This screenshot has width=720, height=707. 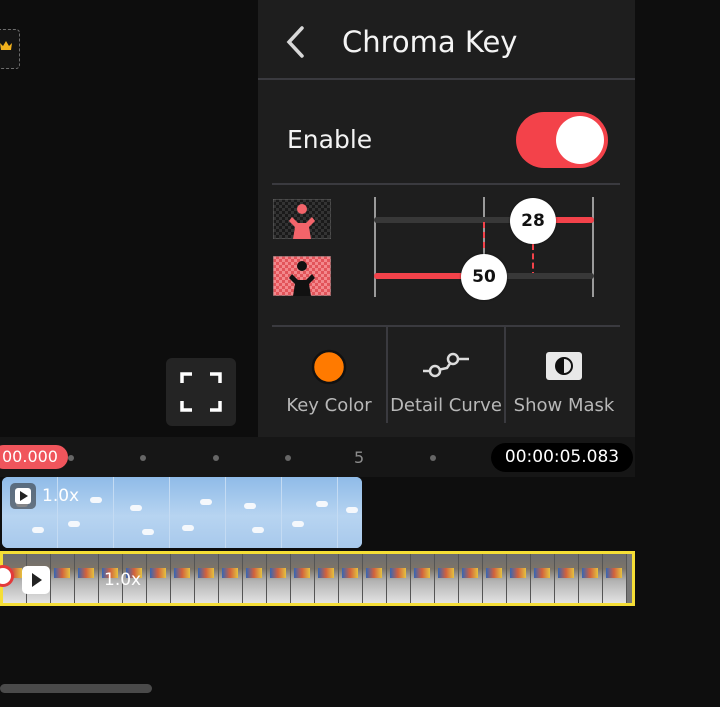 I want to click on page-title: Chroma Key, so click(x=430, y=42).